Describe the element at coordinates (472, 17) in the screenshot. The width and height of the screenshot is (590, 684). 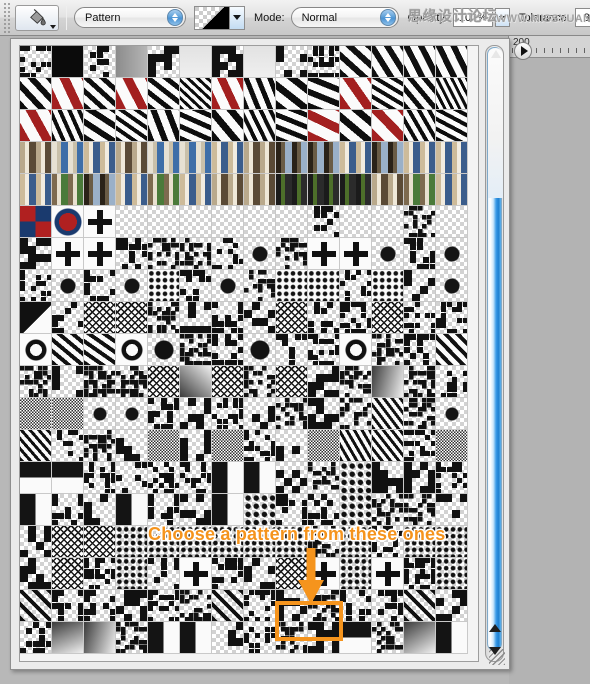
I see `opacity-input: 100%` at that location.